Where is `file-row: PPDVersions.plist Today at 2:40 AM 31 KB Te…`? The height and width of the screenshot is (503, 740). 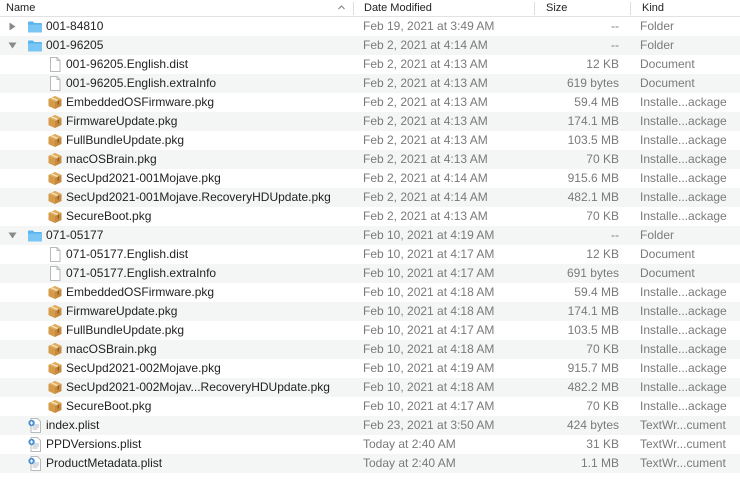 file-row: PPDVersions.plist Today at 2:40 AM 31 KB Te… is located at coordinates (370, 444).